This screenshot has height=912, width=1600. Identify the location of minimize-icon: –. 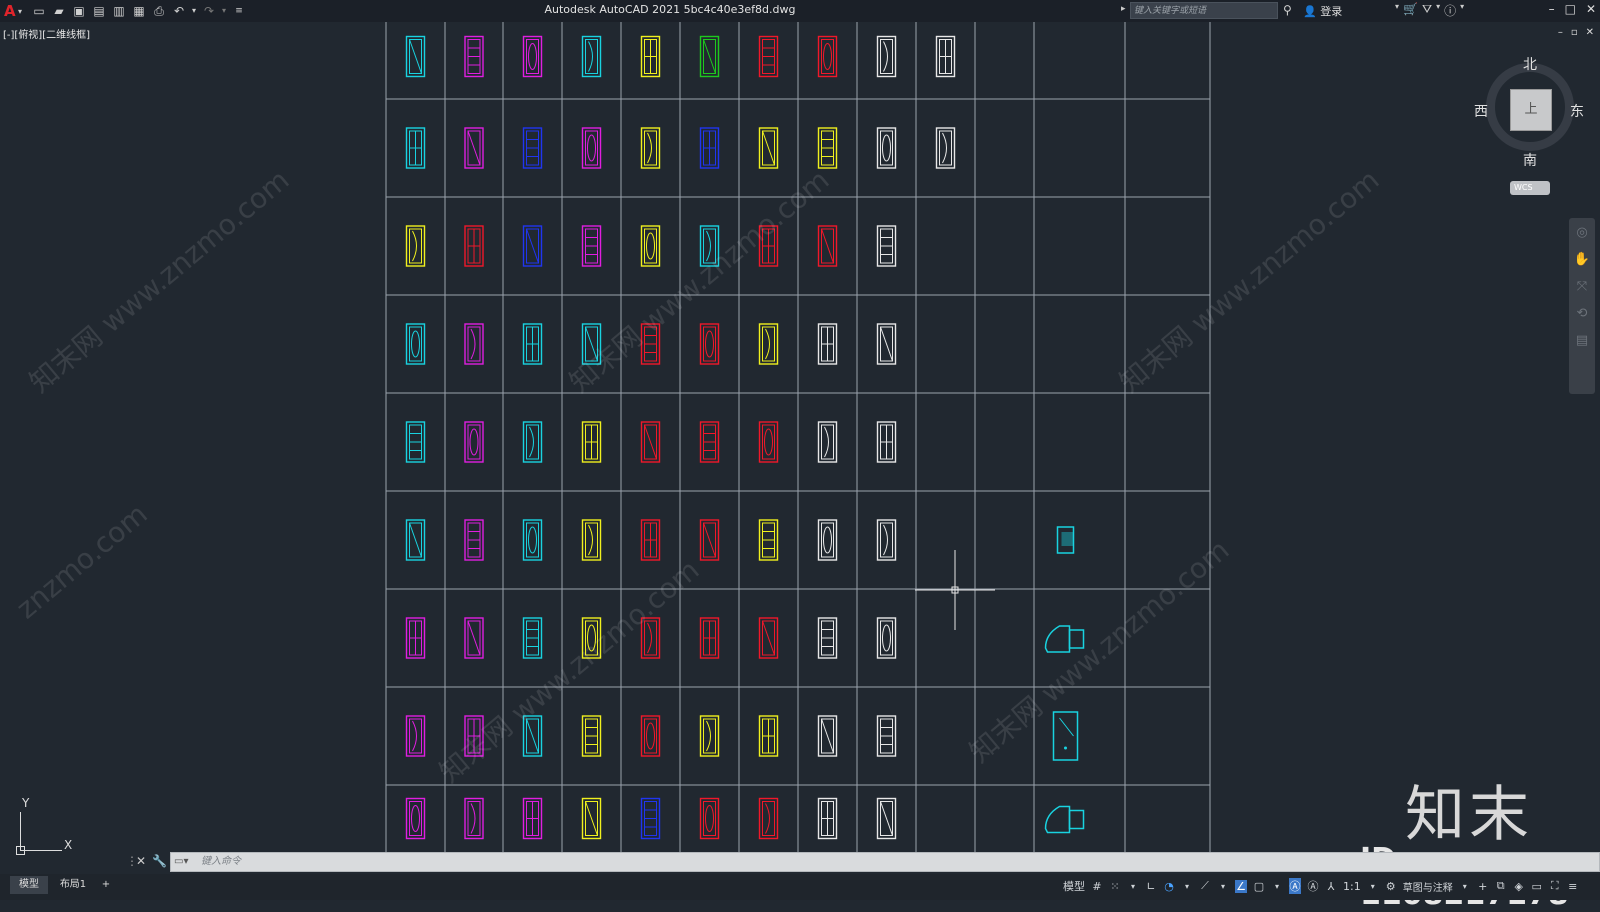
(1552, 9).